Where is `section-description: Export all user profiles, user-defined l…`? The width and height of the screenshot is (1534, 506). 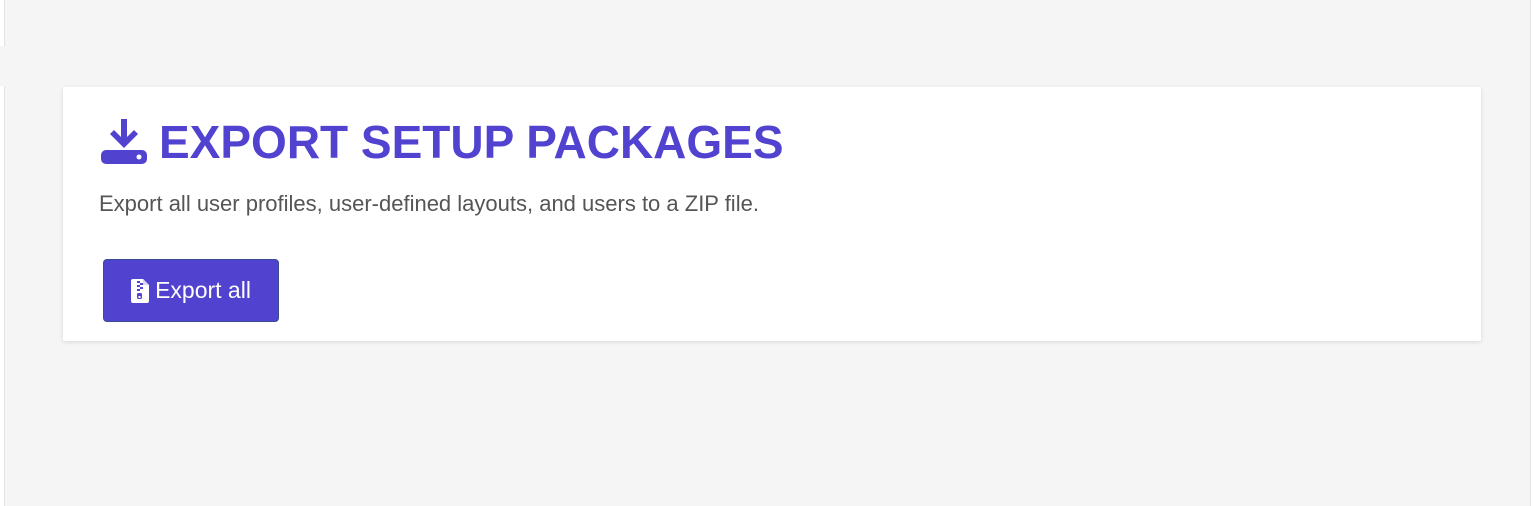
section-description: Export all user profiles, user-defined l… is located at coordinates (429, 203).